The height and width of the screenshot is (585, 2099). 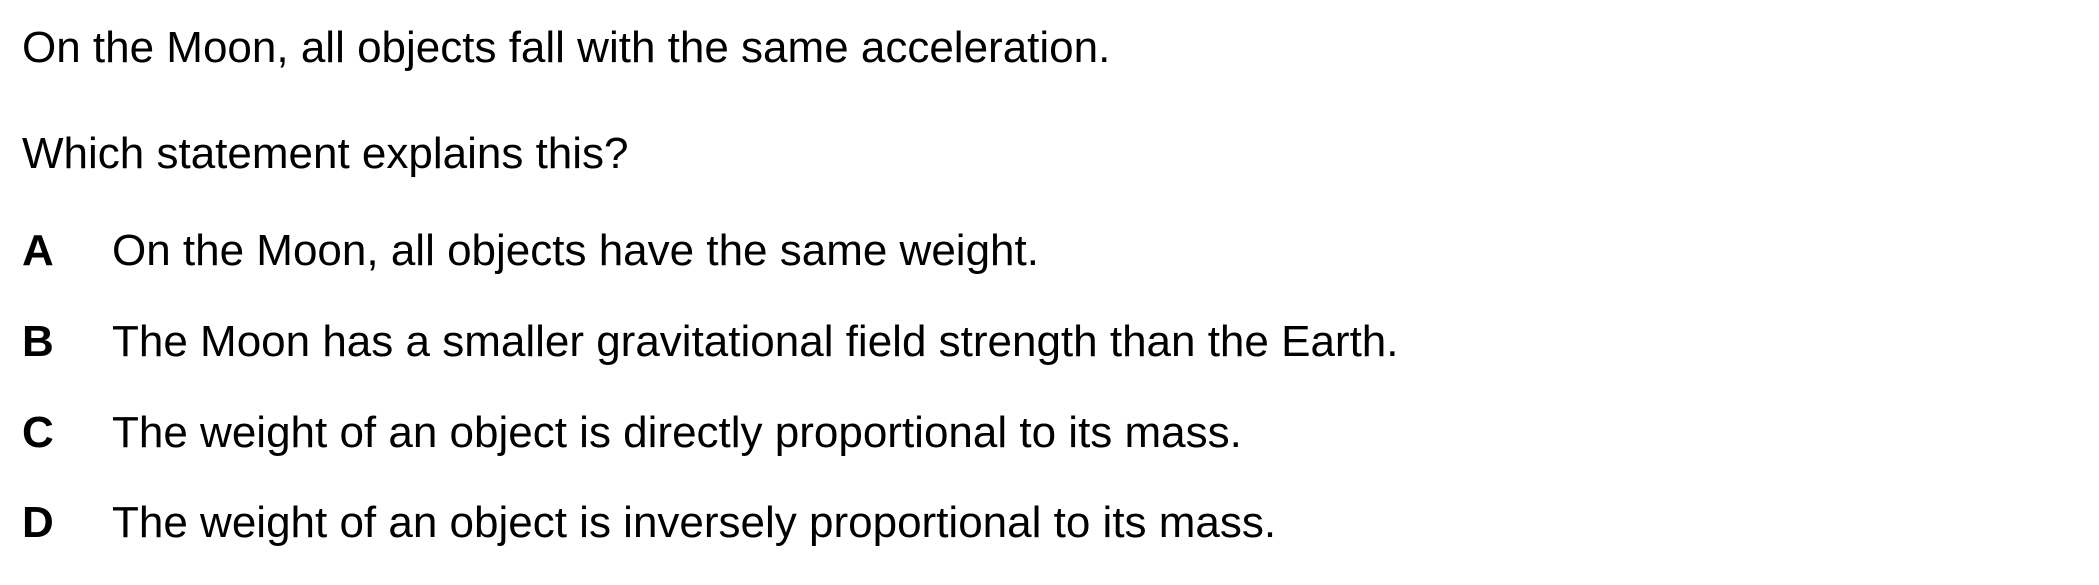 What do you see at coordinates (38, 522) in the screenshot?
I see `option-d-letter: D` at bounding box center [38, 522].